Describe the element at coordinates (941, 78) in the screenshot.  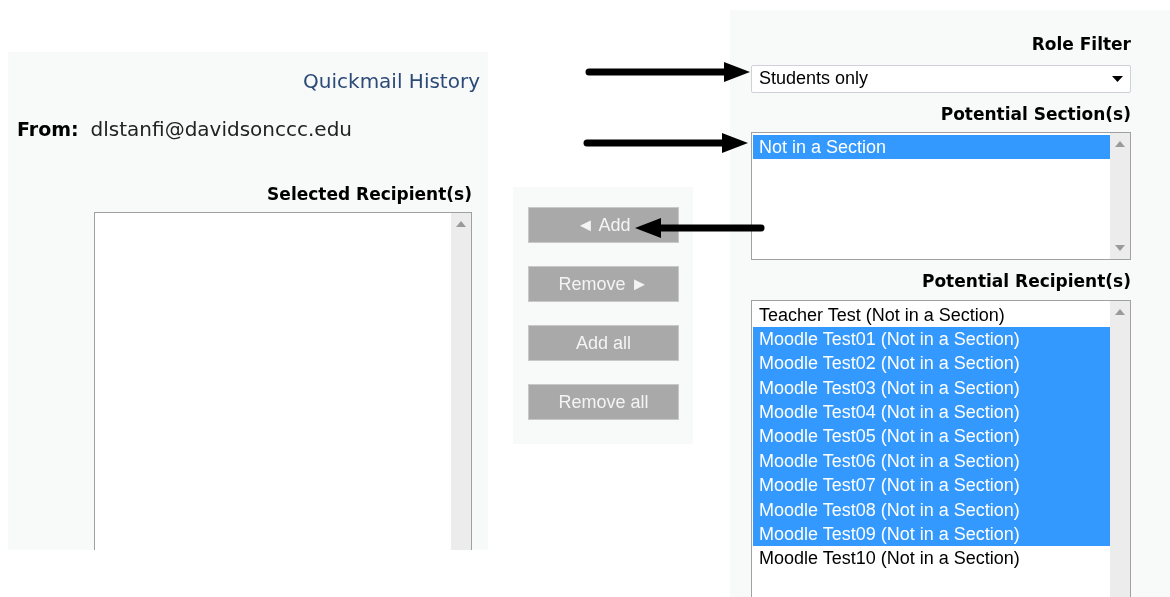
I see `role-select: Students only` at that location.